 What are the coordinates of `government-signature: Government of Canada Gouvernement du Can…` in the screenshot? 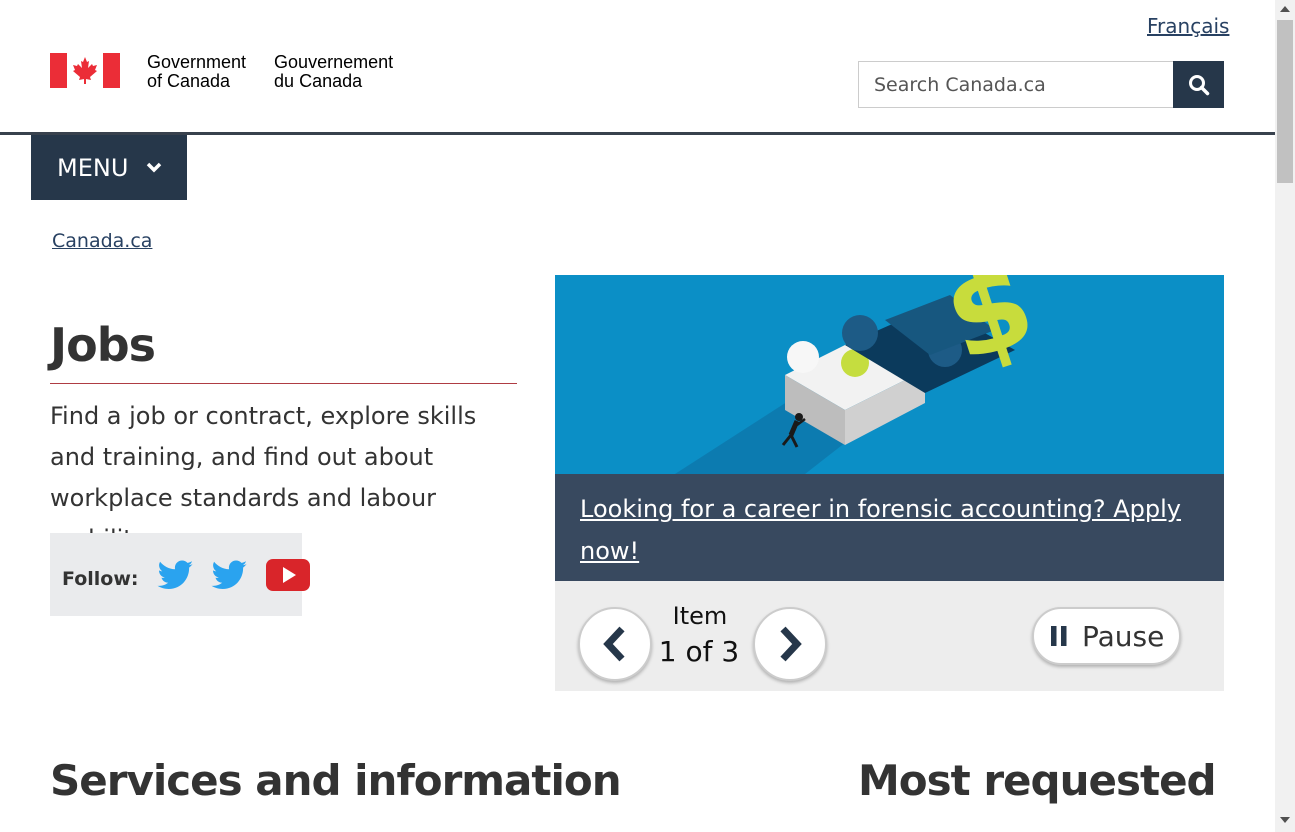 It's located at (221, 72).